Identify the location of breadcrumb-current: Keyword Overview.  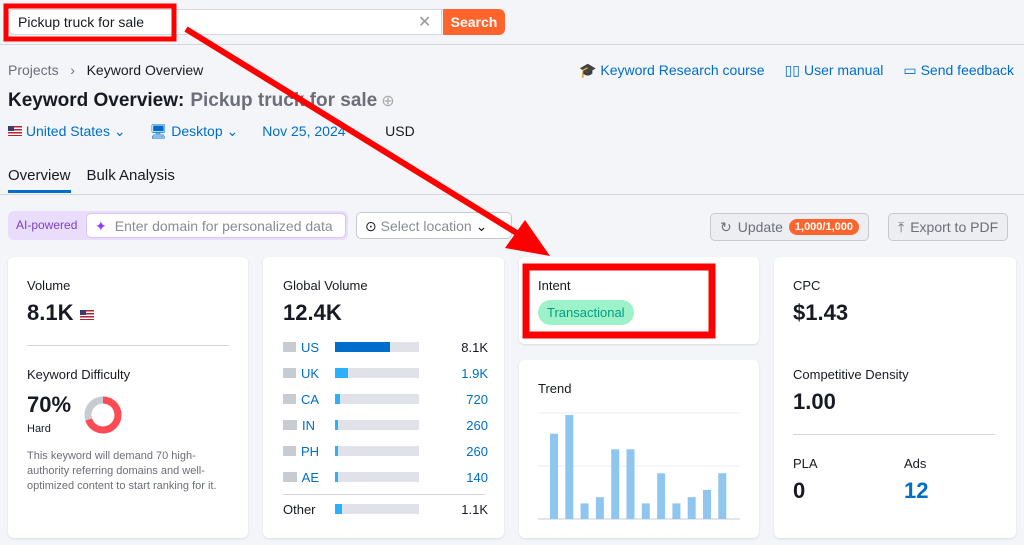
(145, 70).